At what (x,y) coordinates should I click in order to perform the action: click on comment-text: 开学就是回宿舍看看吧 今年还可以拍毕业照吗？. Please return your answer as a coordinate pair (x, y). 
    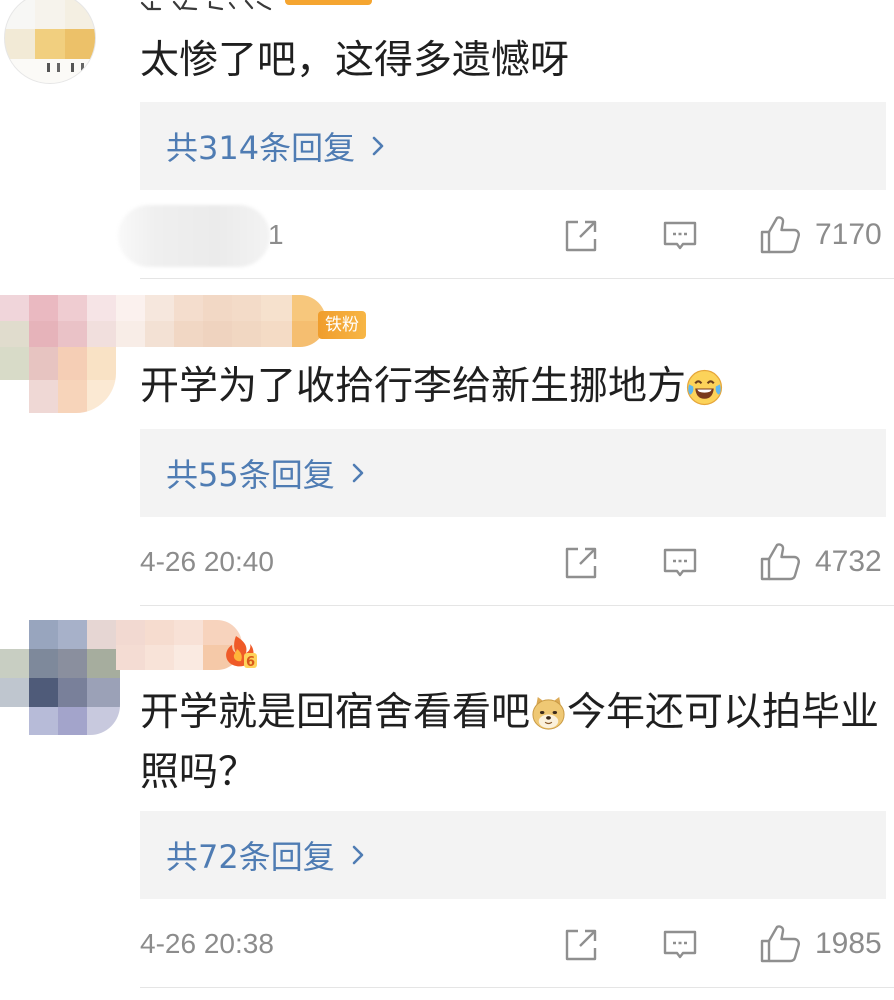
    Looking at the image, I should click on (514, 743).